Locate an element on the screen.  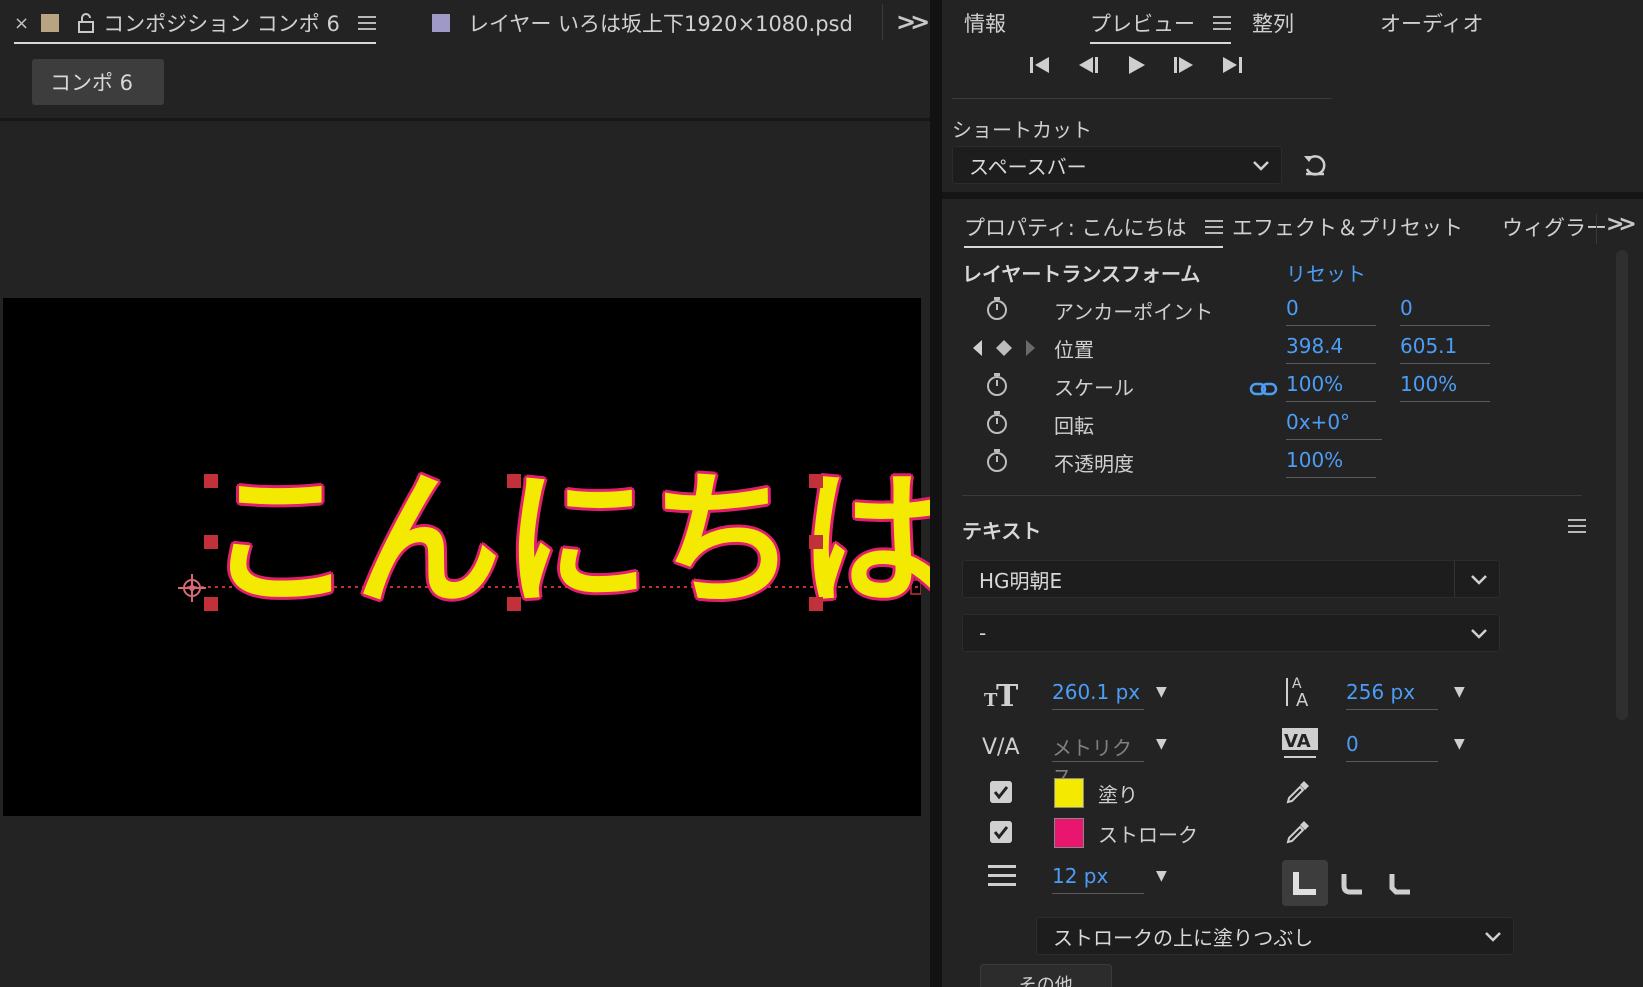
anchor-y-value: 0 is located at coordinates (1445, 311).